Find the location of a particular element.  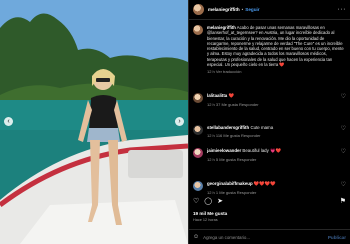

emoji-icon: ☺ is located at coordinates (196, 237).